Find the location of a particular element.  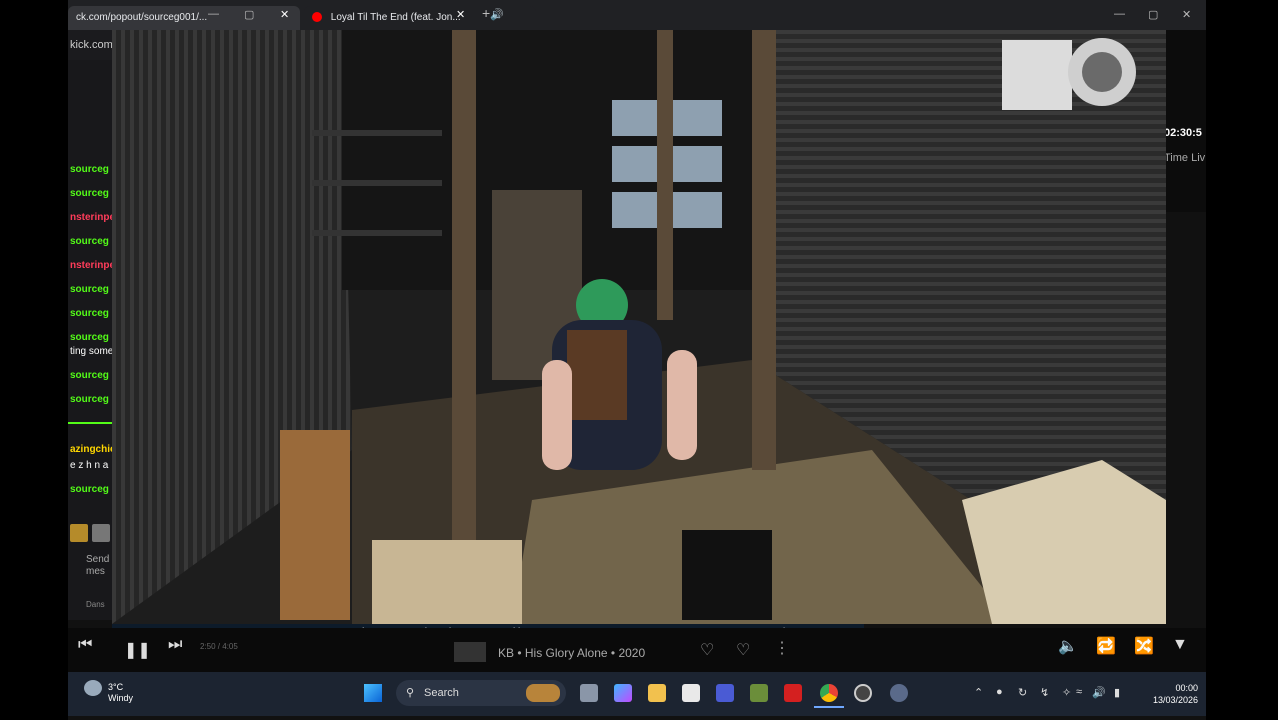

game-icon is located at coordinates (759, 693).